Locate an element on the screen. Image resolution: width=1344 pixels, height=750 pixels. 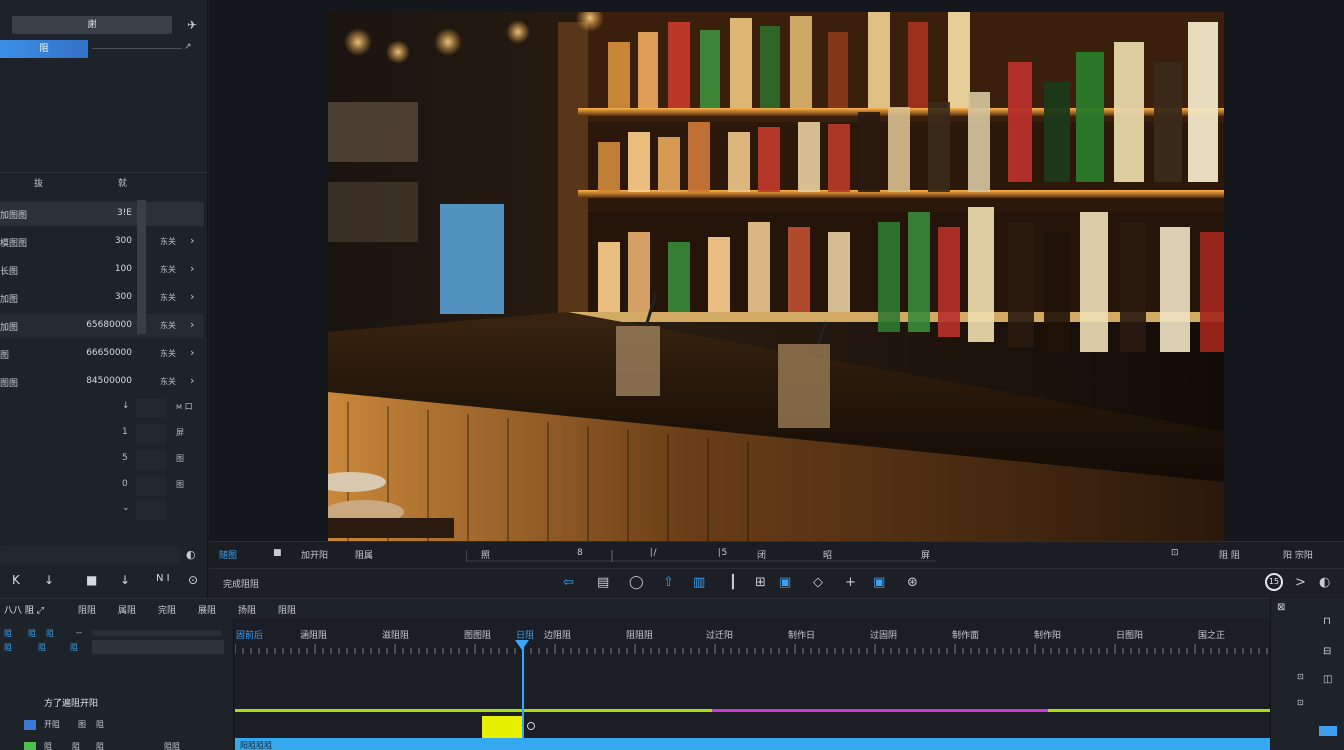
control-value: 图 is located at coordinates (180, 484).